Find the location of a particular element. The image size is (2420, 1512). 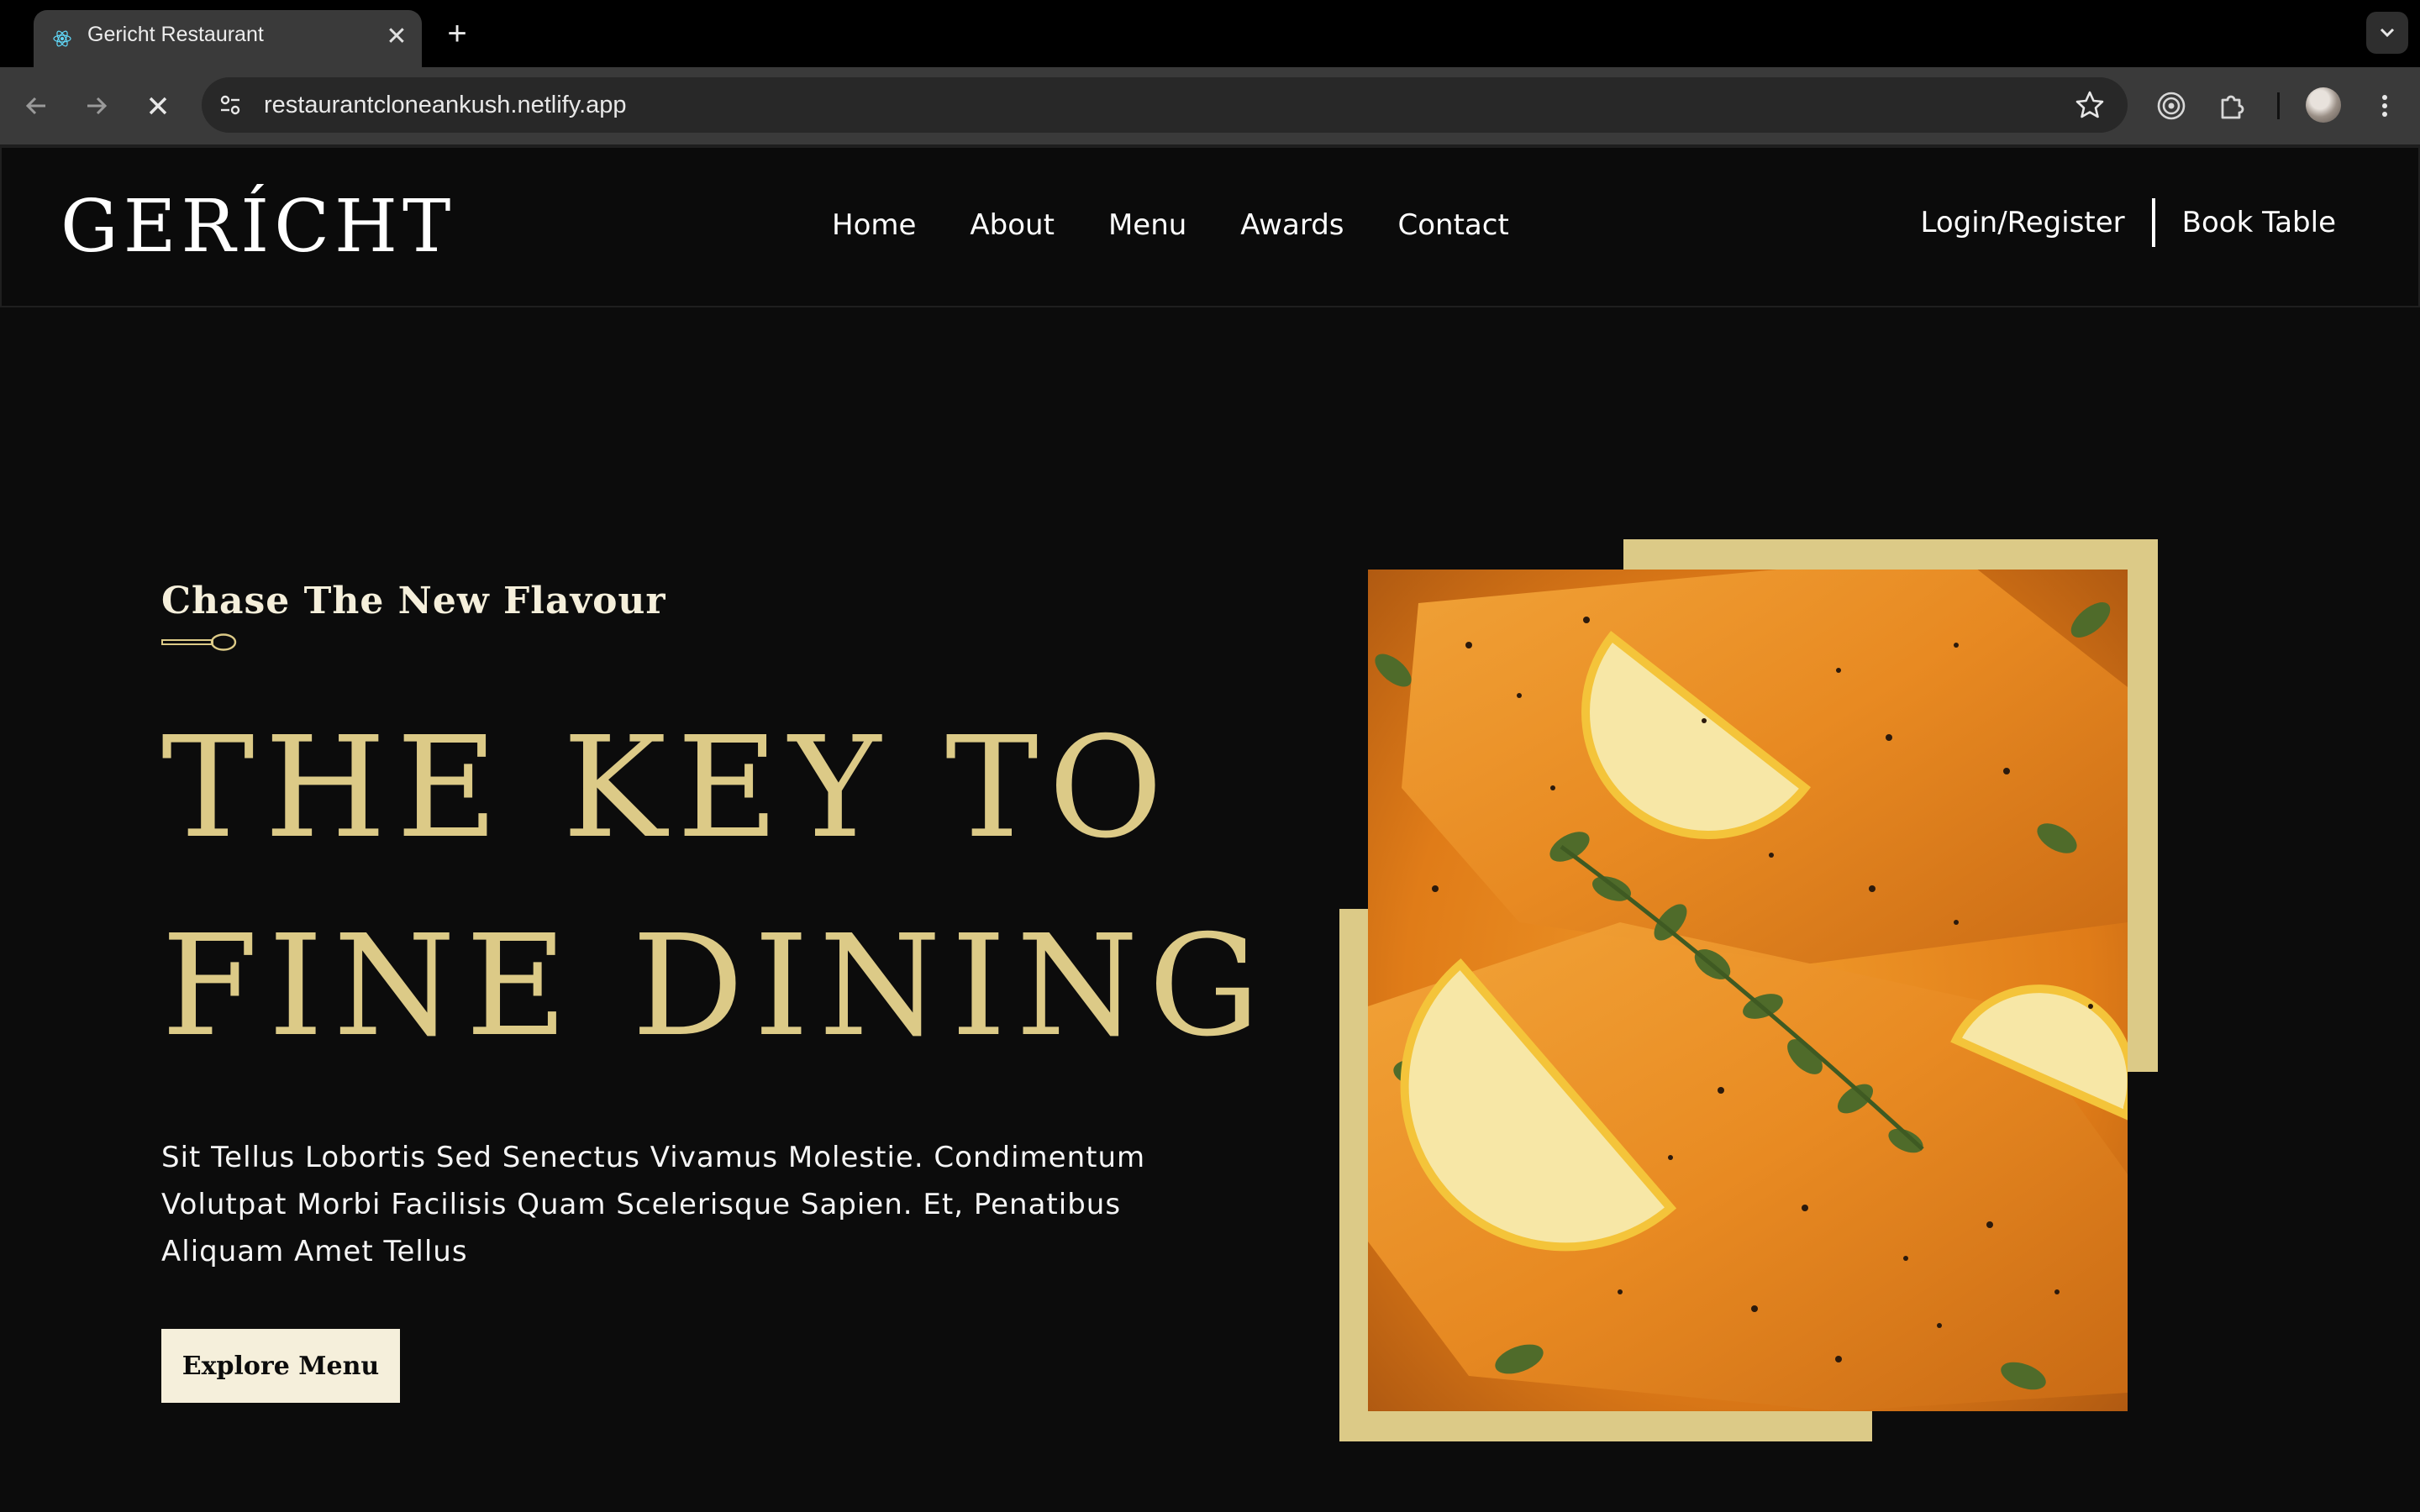

nav-link-home: Home is located at coordinates (874, 225).